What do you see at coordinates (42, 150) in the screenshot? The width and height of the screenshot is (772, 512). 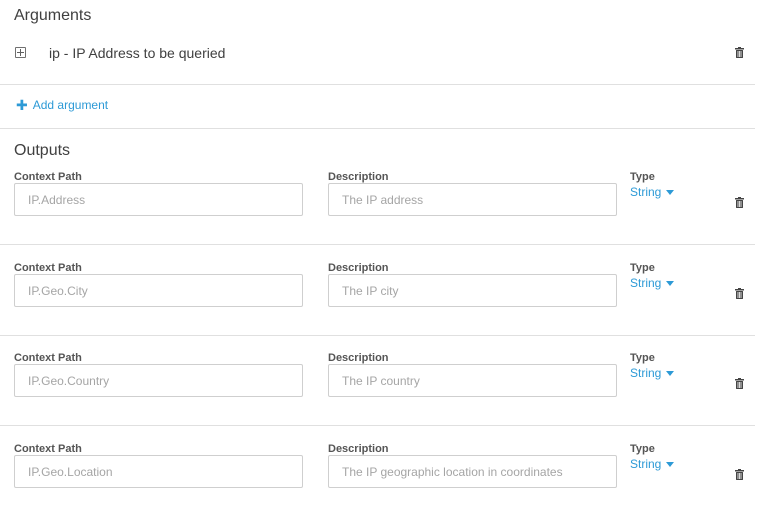 I see `outputs-title: Outputs` at bounding box center [42, 150].